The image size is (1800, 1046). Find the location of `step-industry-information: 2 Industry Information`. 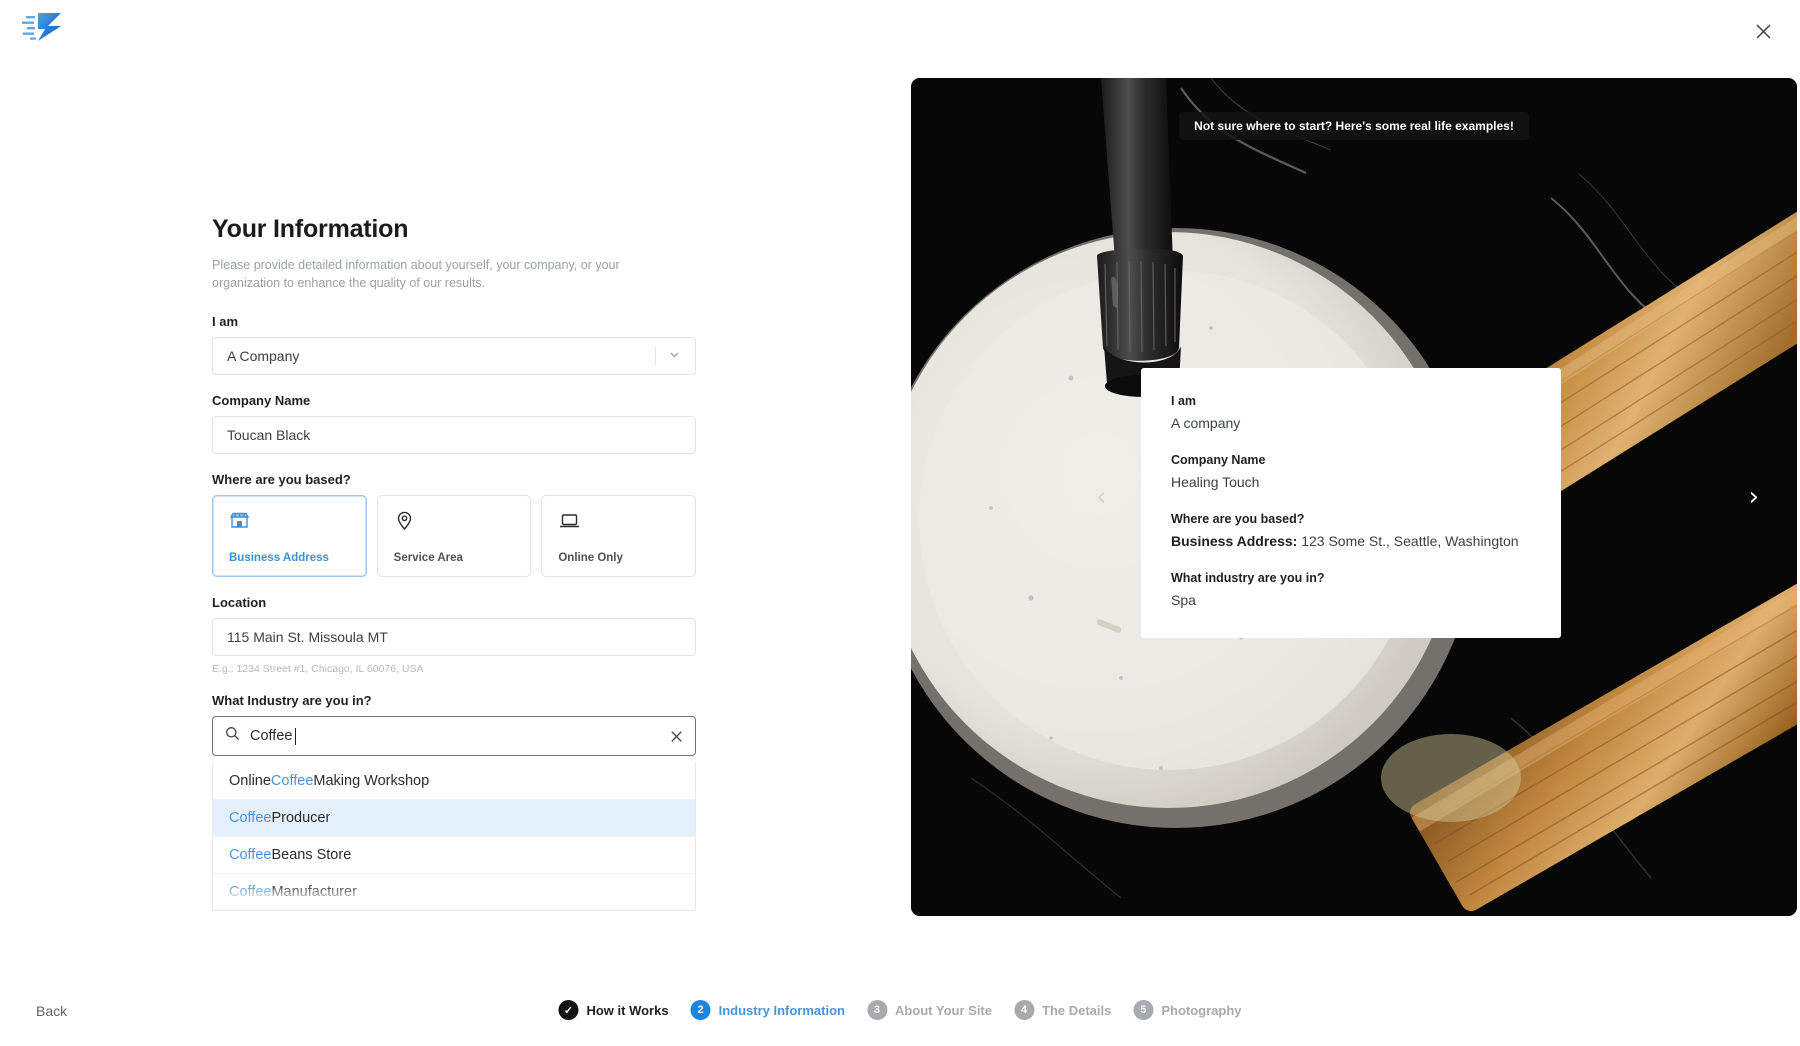

step-industry-information: 2 Industry Information is located at coordinates (767, 1010).